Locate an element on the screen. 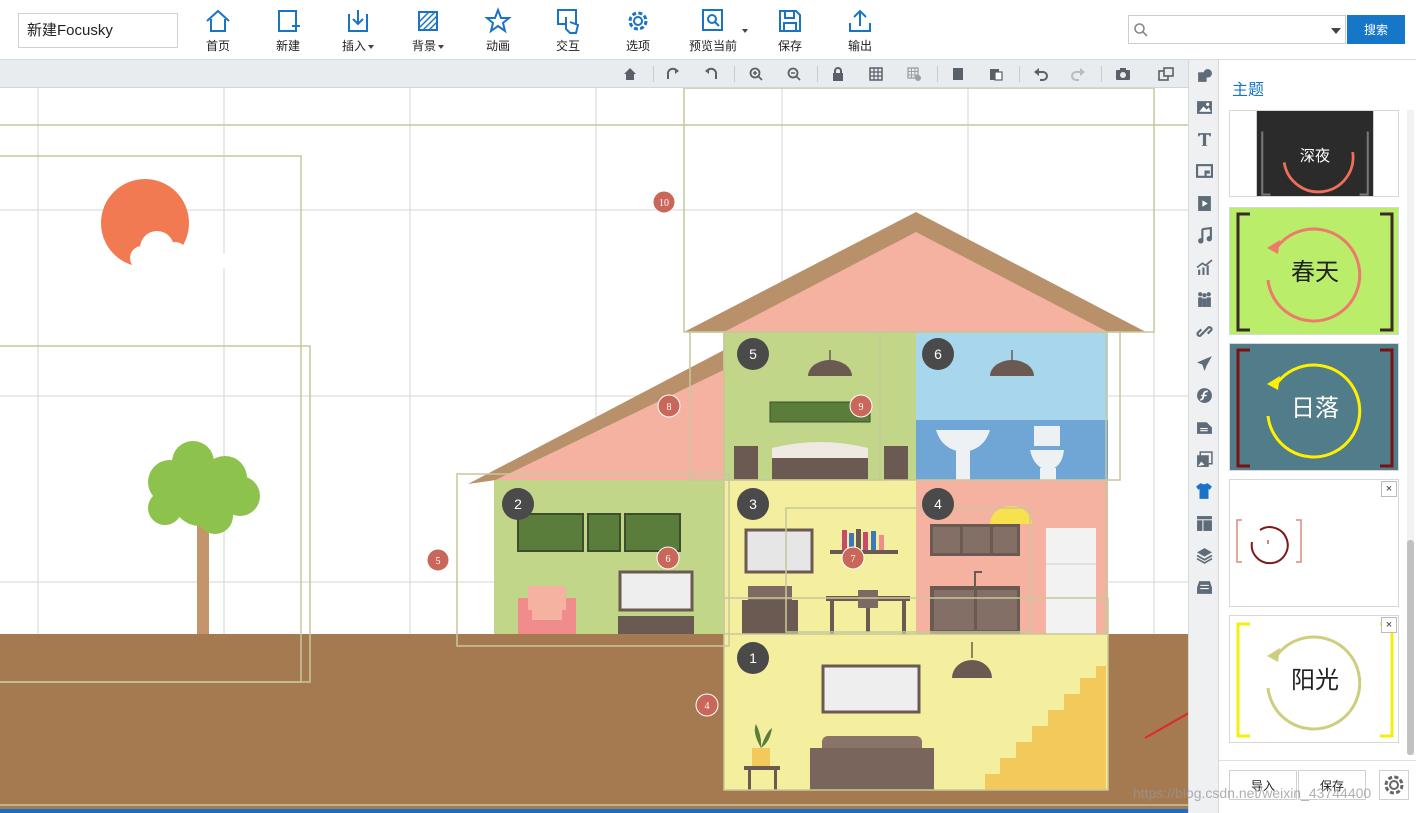 The width and height of the screenshot is (1416, 813). swf-icon is located at coordinates (1204, 395).